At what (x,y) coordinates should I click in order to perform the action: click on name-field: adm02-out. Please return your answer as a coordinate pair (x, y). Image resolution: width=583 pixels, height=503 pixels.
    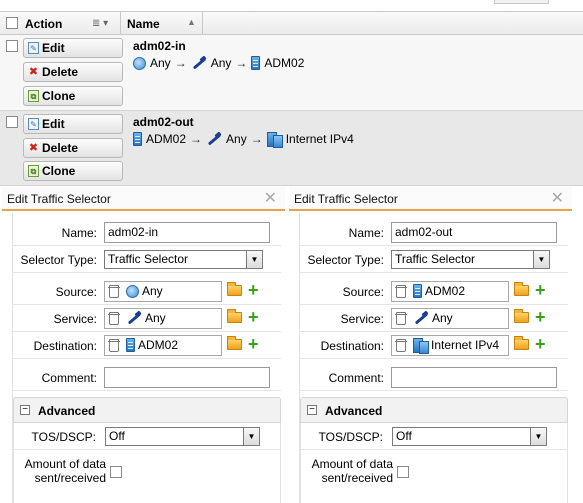
    Looking at the image, I should click on (474, 232).